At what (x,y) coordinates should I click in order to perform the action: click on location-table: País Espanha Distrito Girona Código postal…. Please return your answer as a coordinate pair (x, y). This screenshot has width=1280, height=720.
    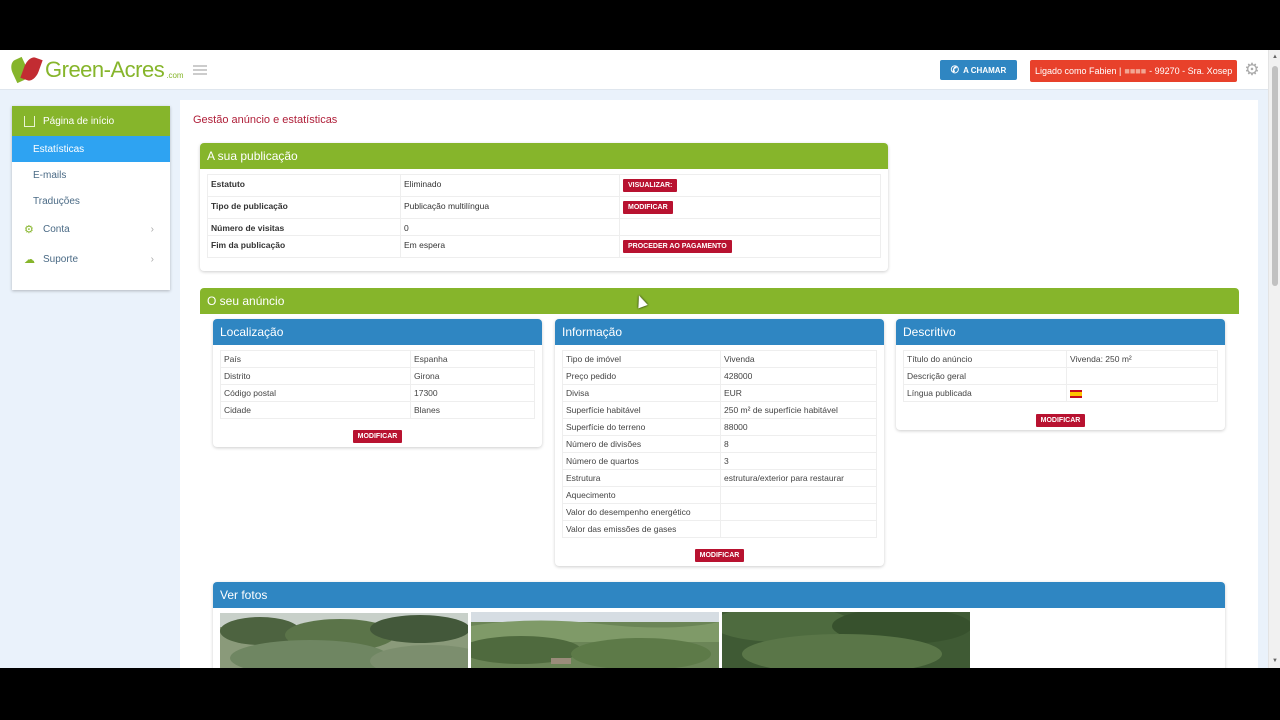
    Looking at the image, I should click on (377, 384).